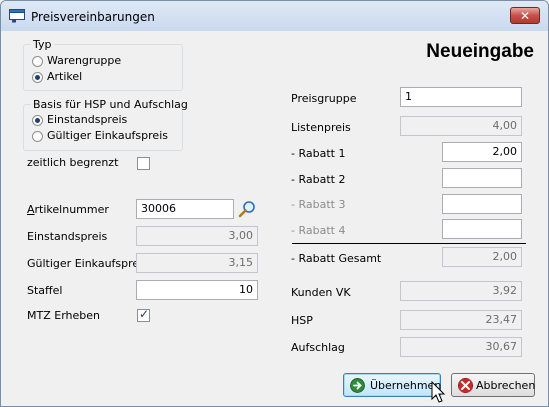  I want to click on hsp-field: 23,47, so click(461, 320).